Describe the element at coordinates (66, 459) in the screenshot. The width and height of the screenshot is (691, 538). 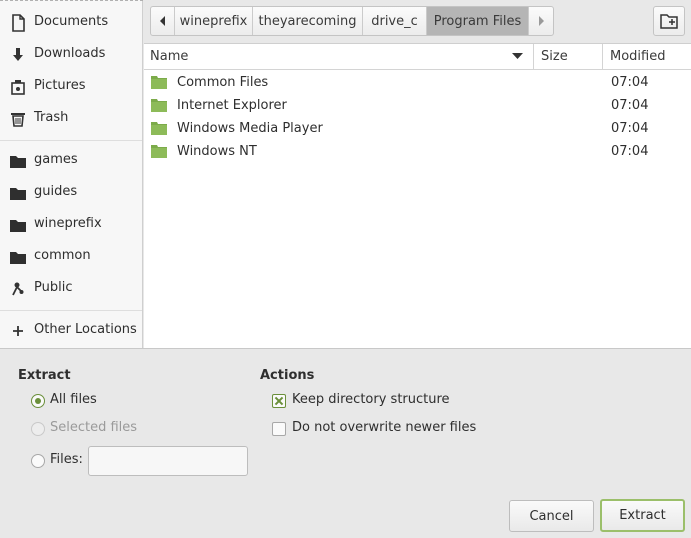
I see `files-label: Files:` at that location.